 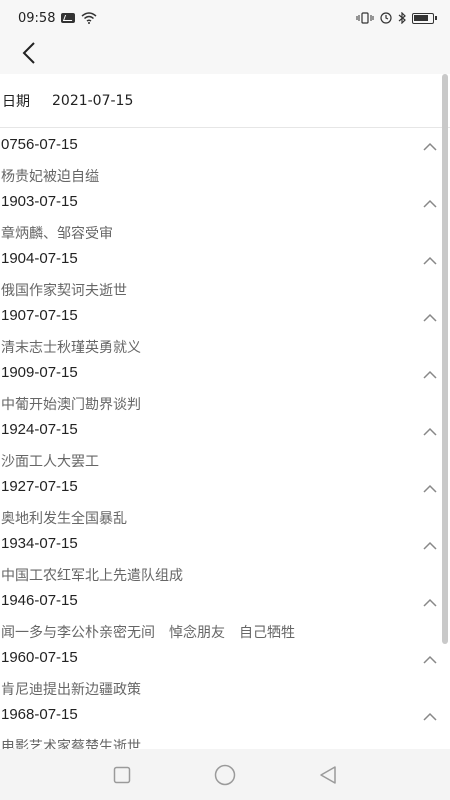 I want to click on home-button, so click(x=225, y=775).